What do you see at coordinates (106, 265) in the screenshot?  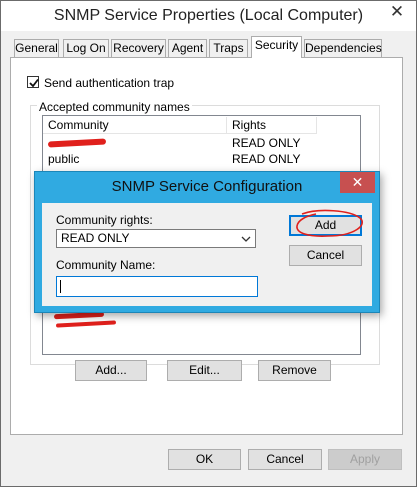 I see `community-name-label: Community Name:` at bounding box center [106, 265].